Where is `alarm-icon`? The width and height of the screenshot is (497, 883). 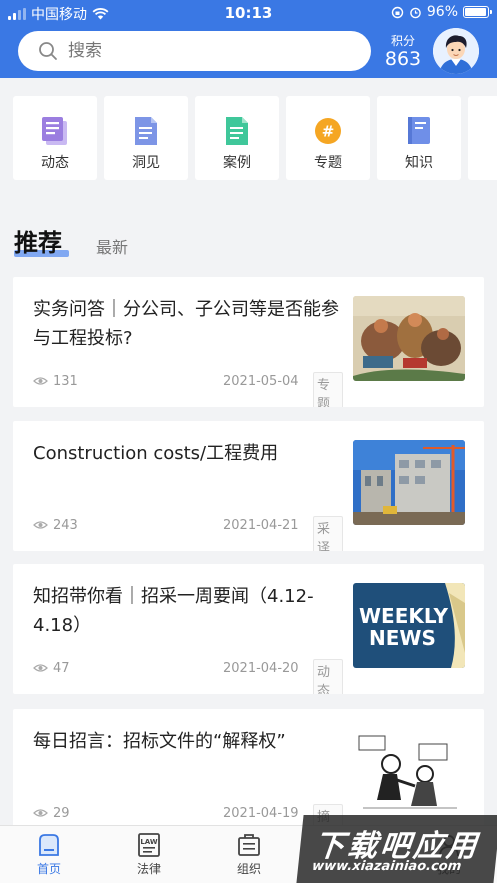 alarm-icon is located at coordinates (415, 12).